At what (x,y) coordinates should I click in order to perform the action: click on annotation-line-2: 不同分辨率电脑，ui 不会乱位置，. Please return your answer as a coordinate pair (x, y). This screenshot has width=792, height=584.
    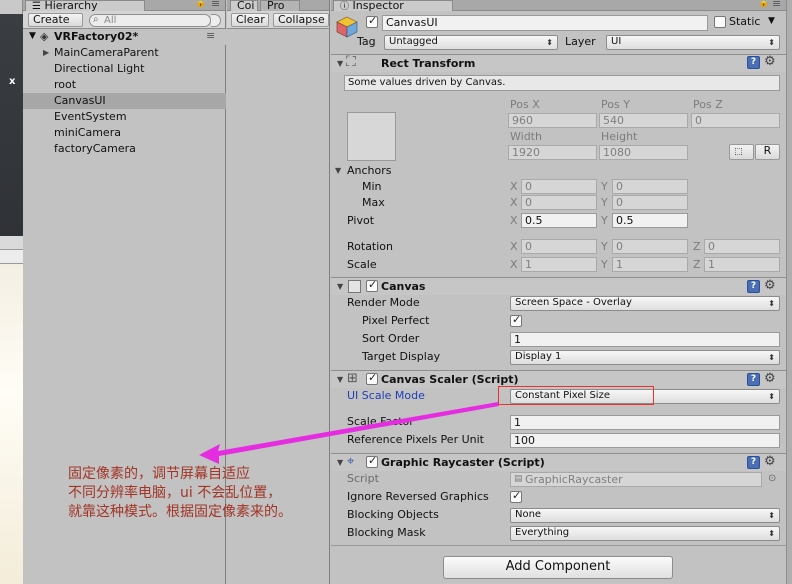
    Looking at the image, I should click on (175, 493).